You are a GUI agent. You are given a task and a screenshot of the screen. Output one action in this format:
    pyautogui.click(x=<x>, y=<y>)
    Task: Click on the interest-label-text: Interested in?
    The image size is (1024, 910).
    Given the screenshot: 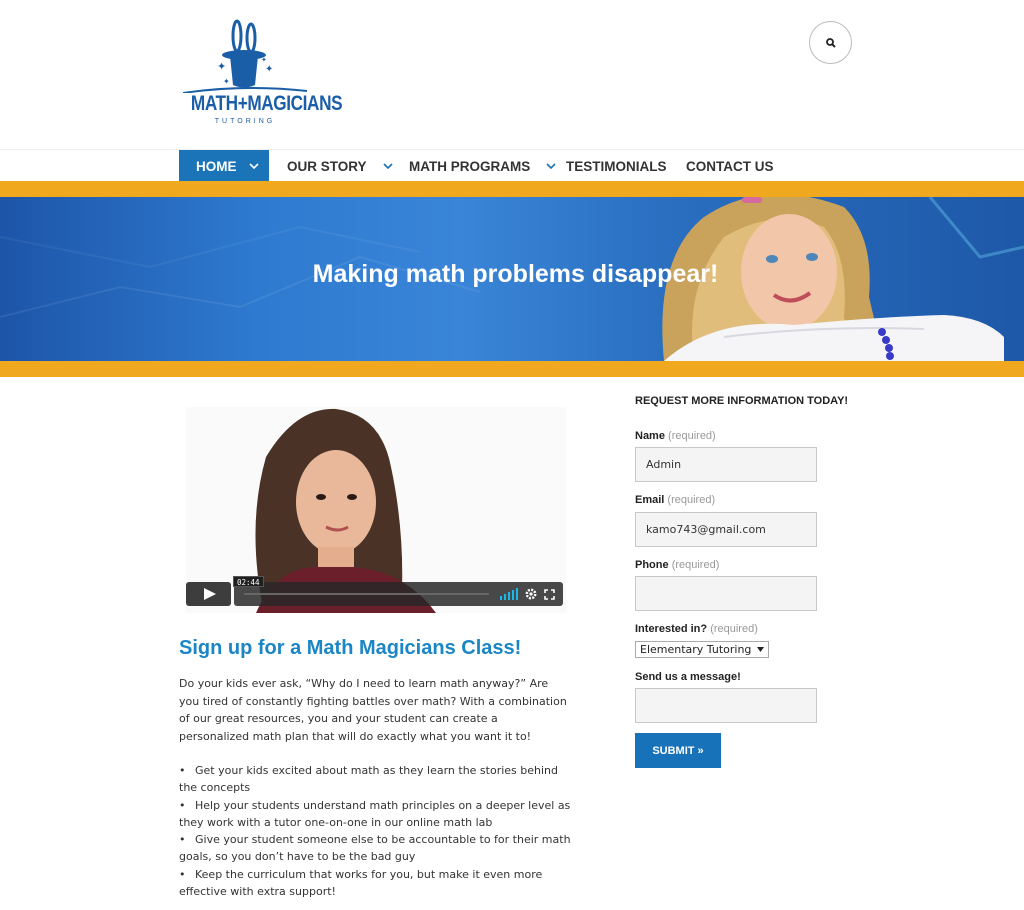 What is the action you would take?
    pyautogui.click(x=671, y=629)
    